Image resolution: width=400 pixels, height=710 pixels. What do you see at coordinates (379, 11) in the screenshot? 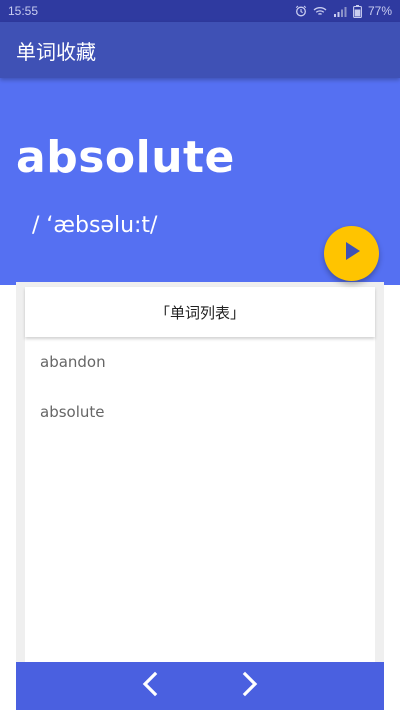
I see `battery-percent: 77%` at bounding box center [379, 11].